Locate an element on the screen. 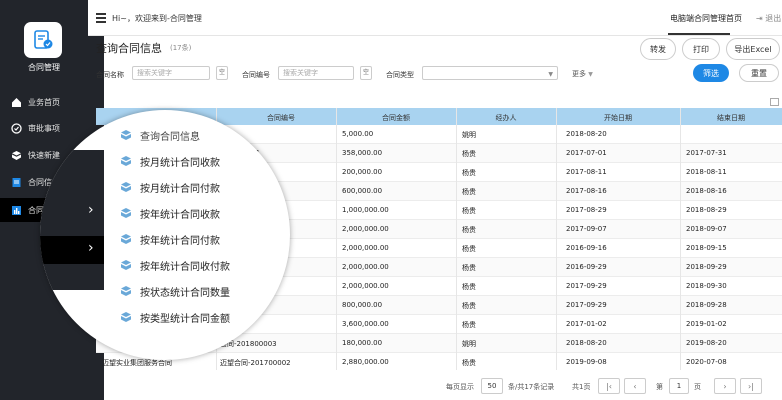 This screenshot has width=782, height=400. forward-button: 转发 is located at coordinates (658, 49).